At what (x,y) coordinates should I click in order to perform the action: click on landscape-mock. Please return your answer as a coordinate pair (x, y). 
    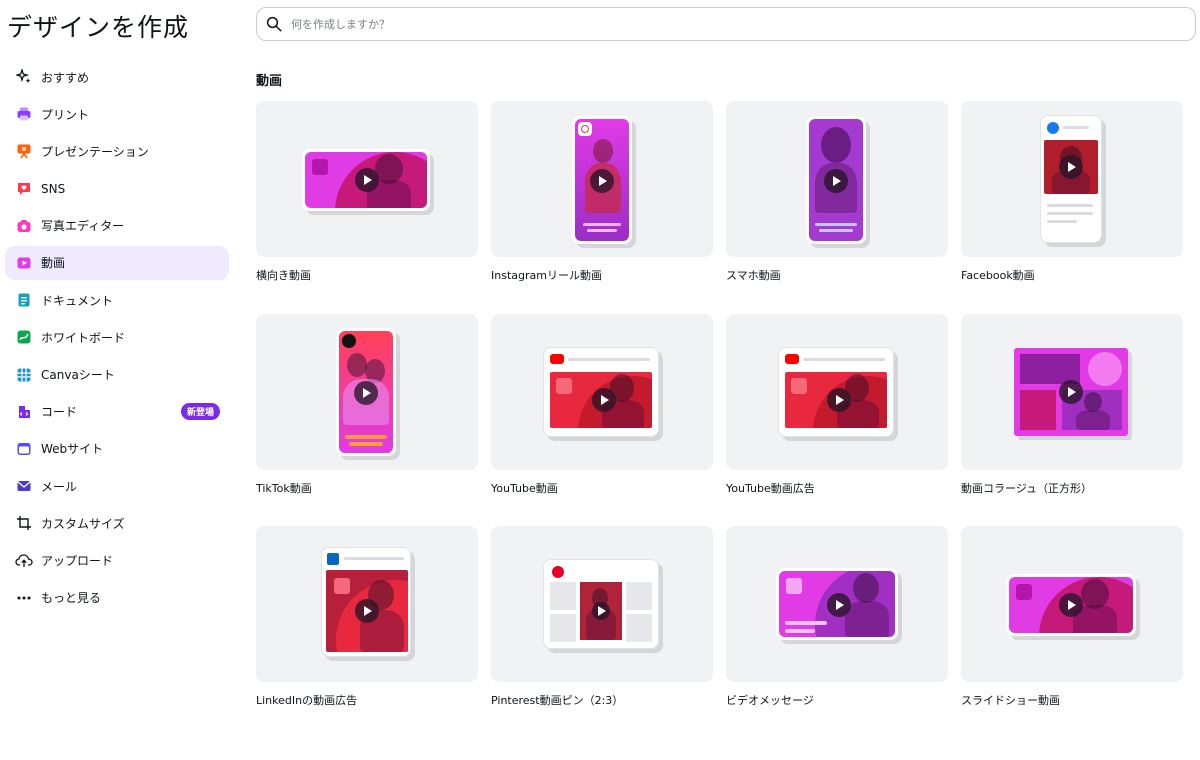
    Looking at the image, I should click on (366, 180).